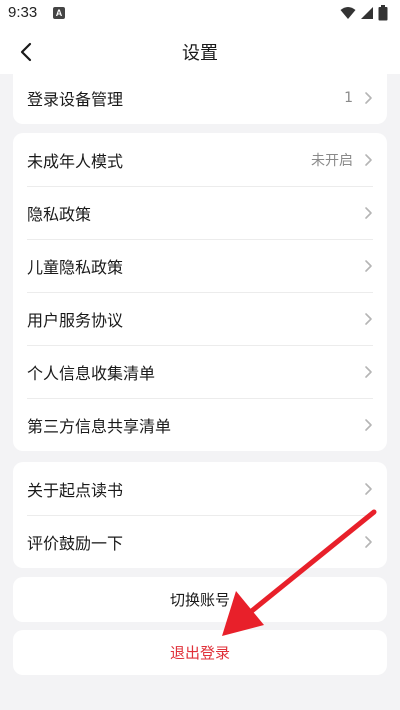  What do you see at coordinates (367, 13) in the screenshot?
I see `signal-icon` at bounding box center [367, 13].